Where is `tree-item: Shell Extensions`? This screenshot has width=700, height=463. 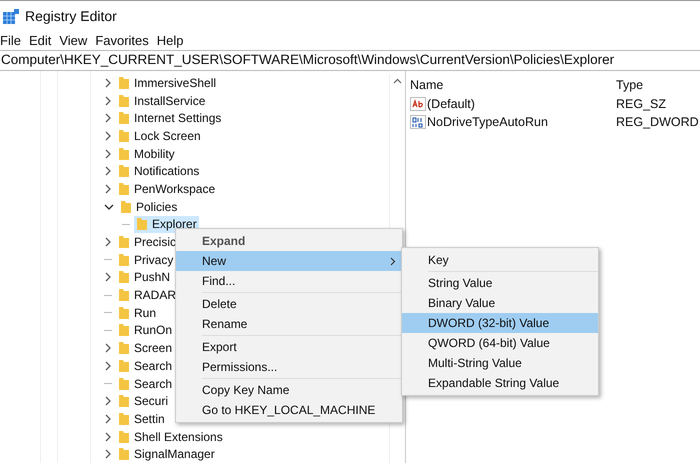 tree-item: Shell Extensions is located at coordinates (170, 437).